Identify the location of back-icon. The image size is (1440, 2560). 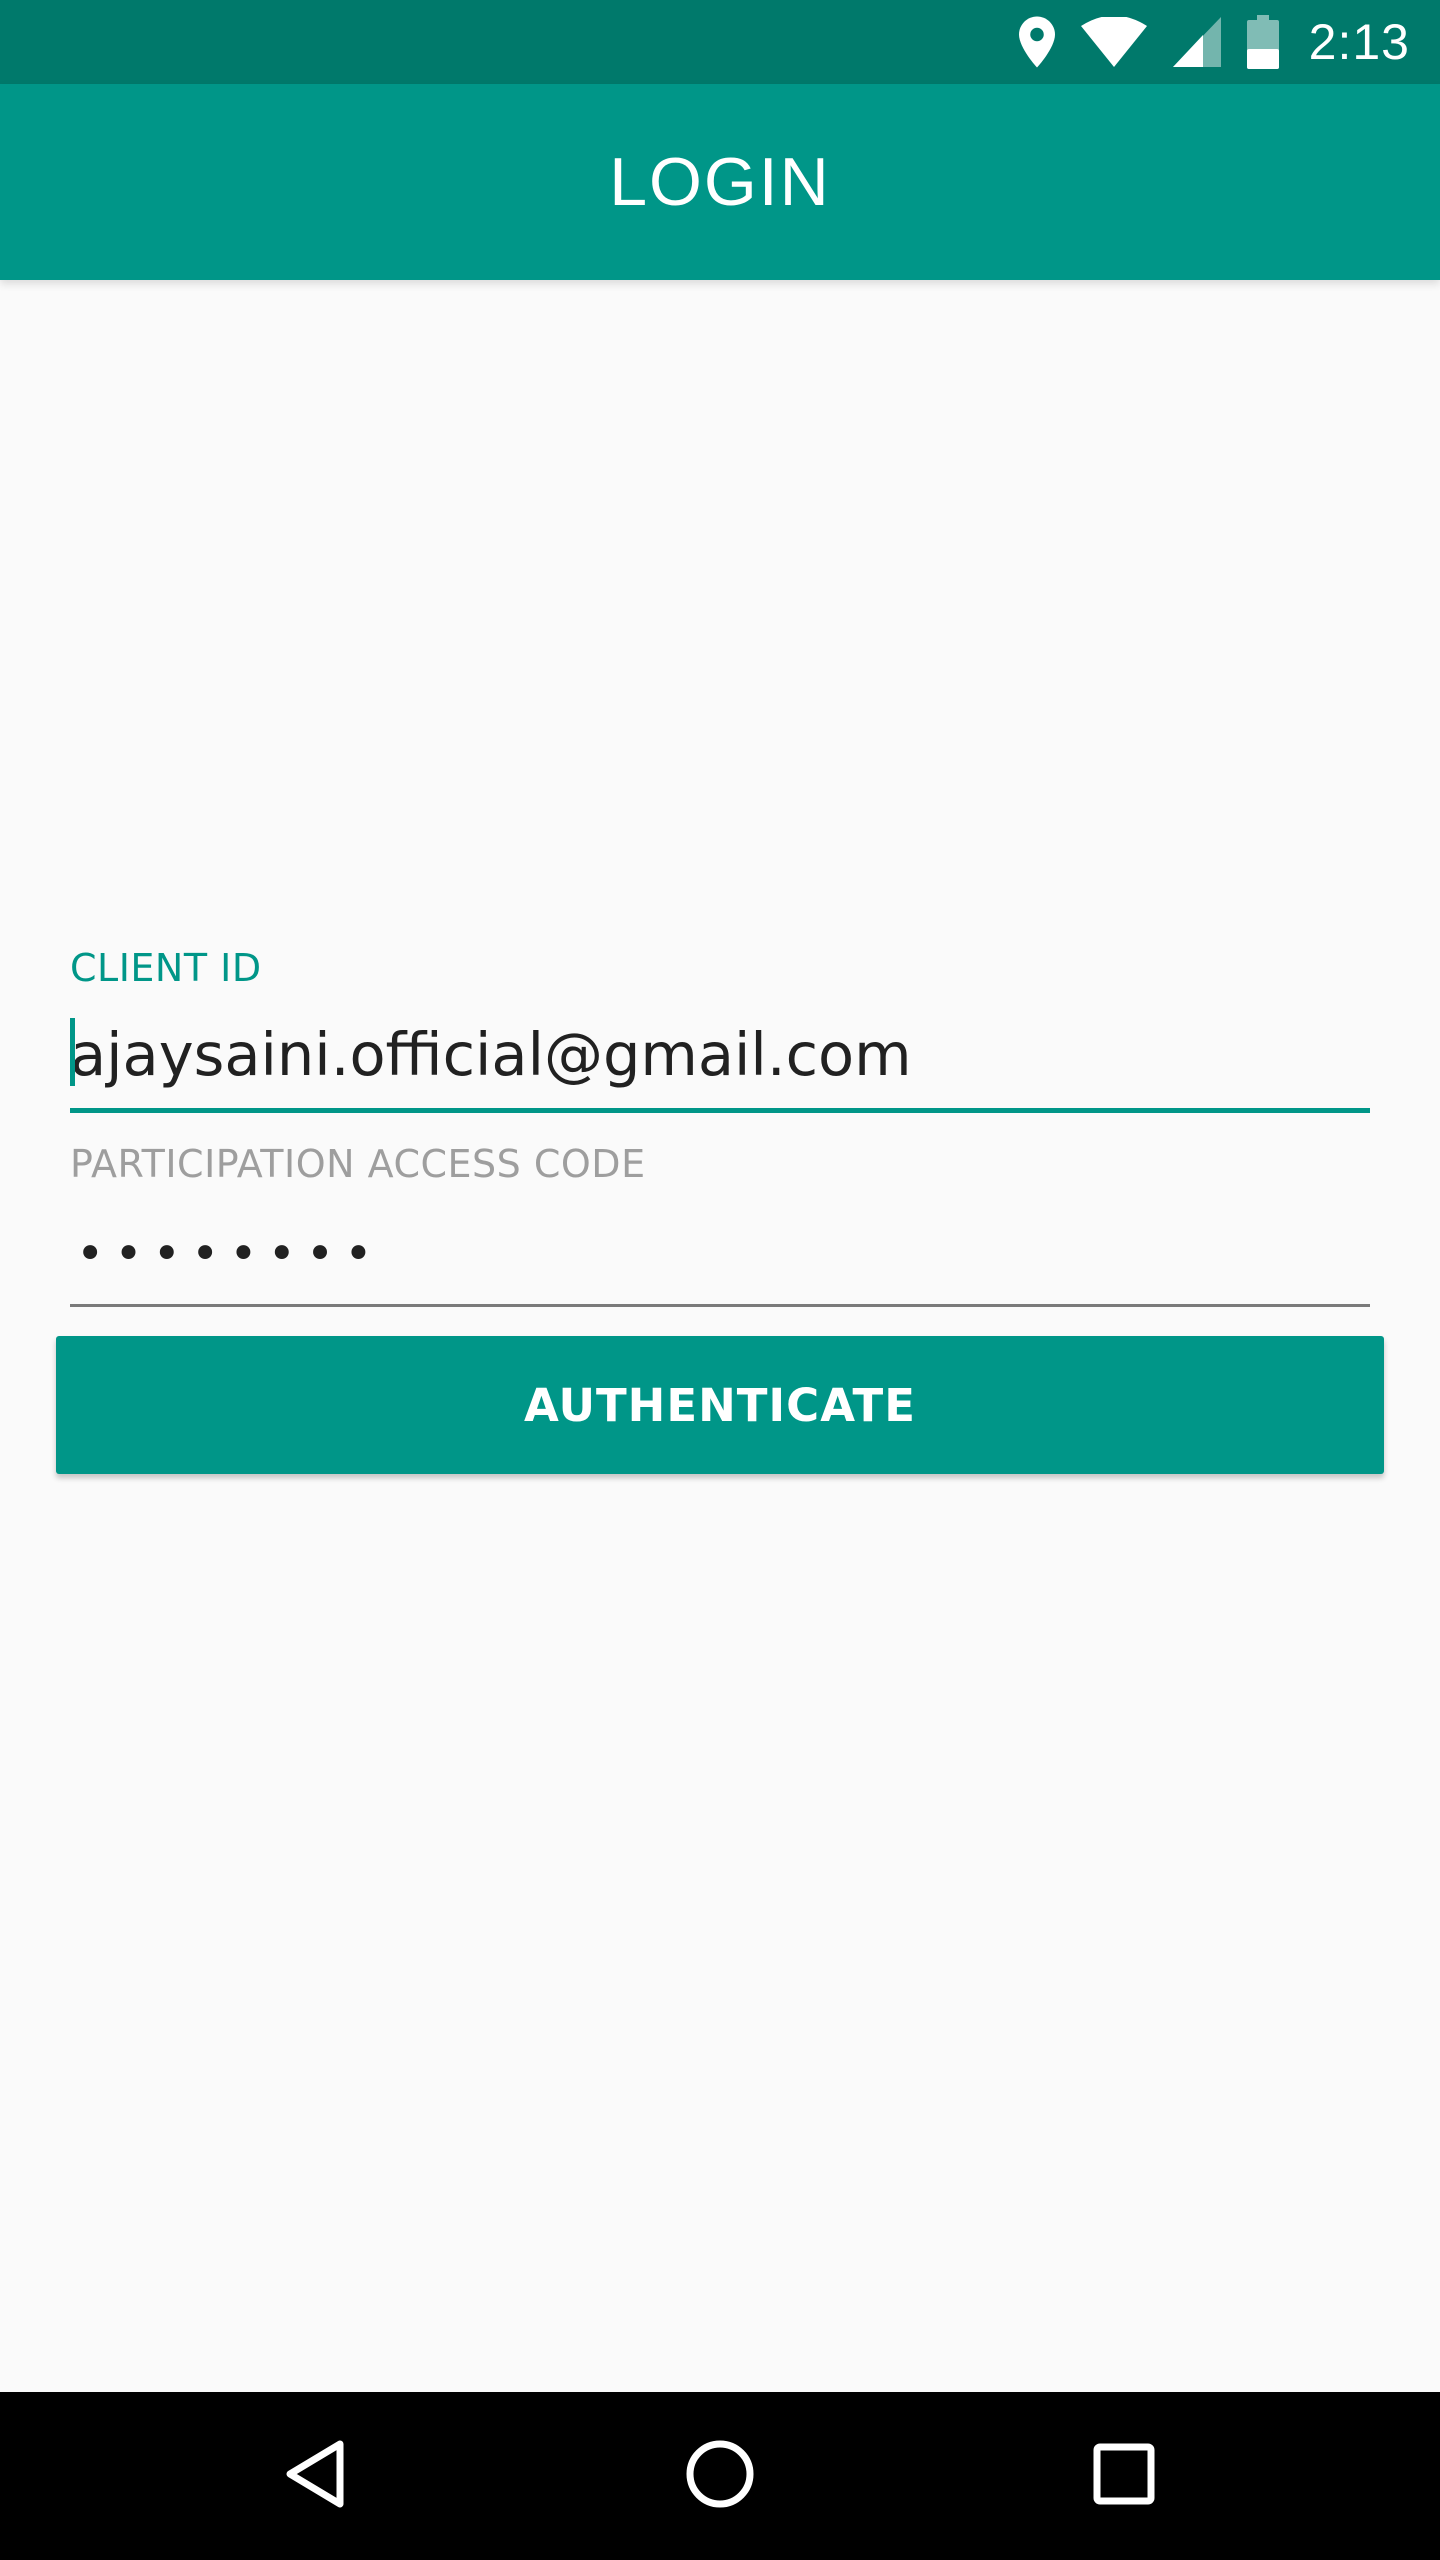
(316, 2476).